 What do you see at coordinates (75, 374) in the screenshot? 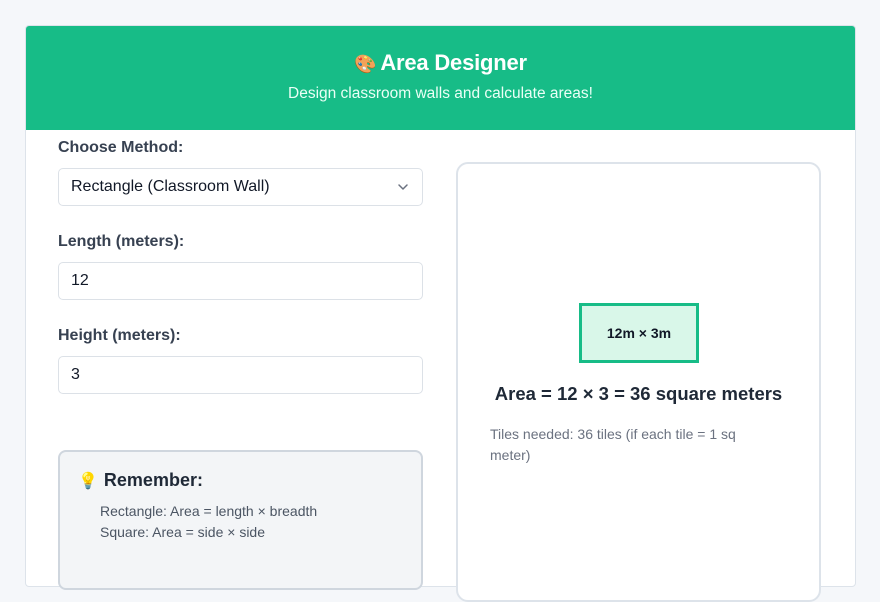
I see `height-input-value: 3` at bounding box center [75, 374].